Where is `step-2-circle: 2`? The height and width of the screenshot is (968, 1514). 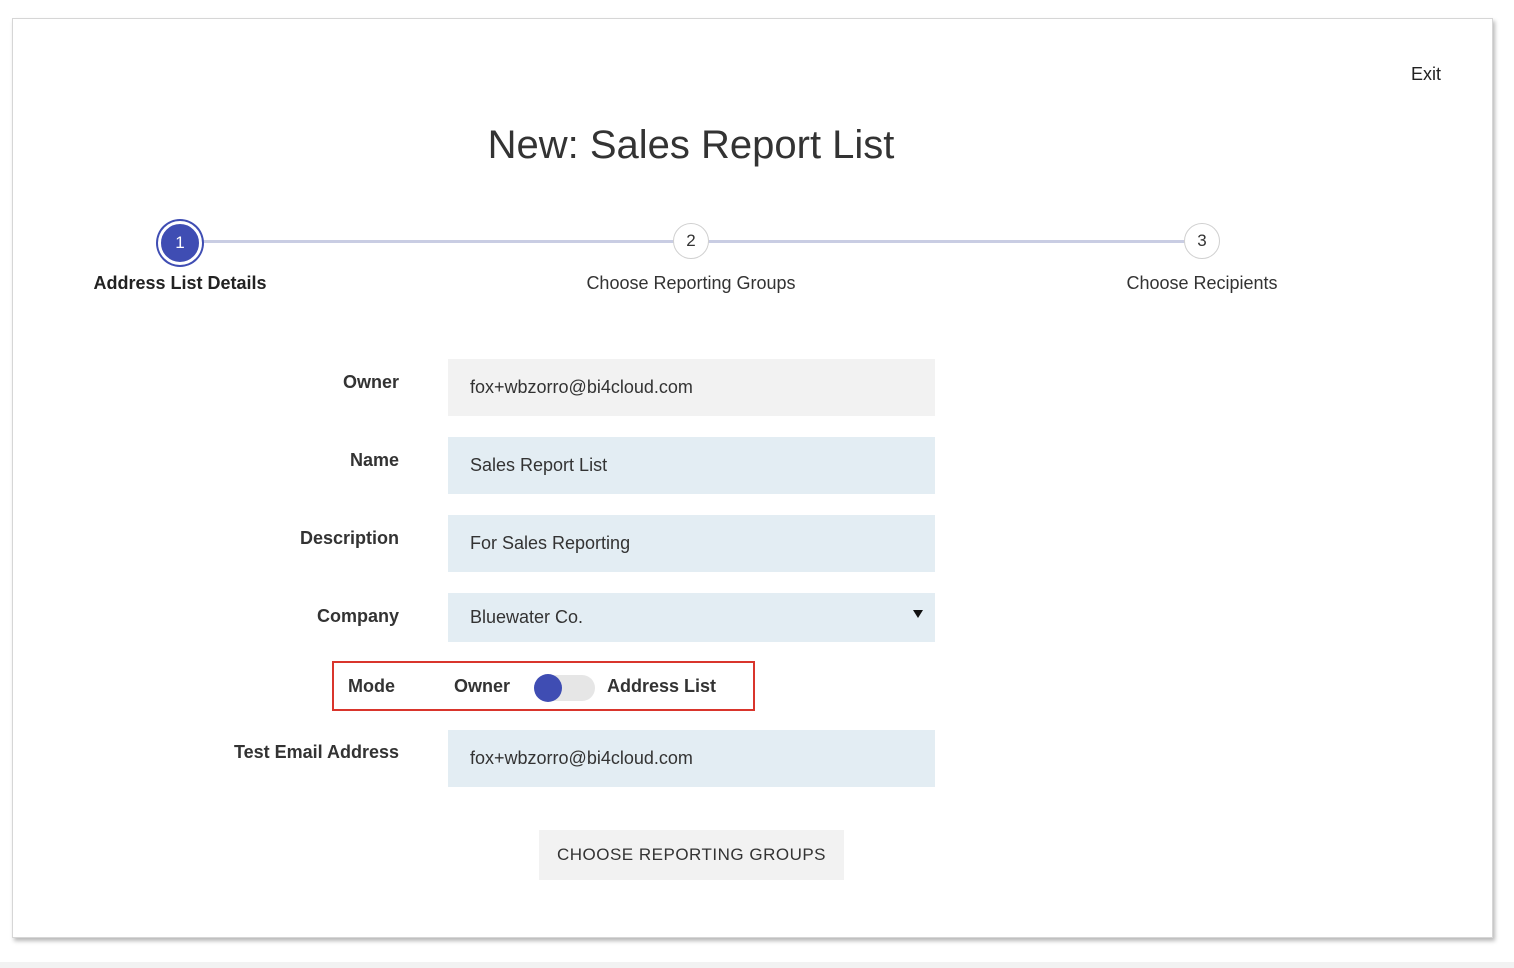 step-2-circle: 2 is located at coordinates (691, 241).